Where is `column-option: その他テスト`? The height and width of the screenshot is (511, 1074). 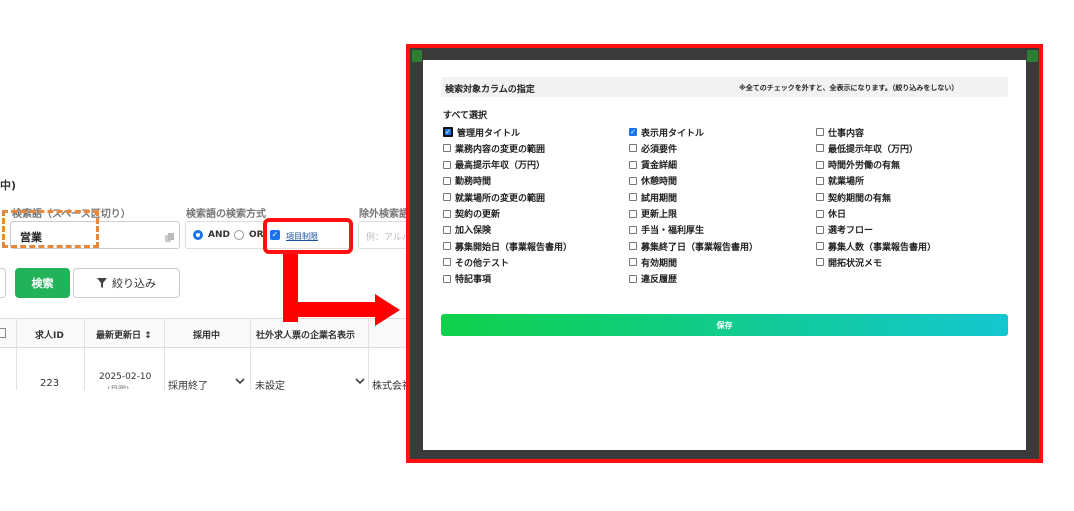
column-option: その他テスト is located at coordinates (476, 262).